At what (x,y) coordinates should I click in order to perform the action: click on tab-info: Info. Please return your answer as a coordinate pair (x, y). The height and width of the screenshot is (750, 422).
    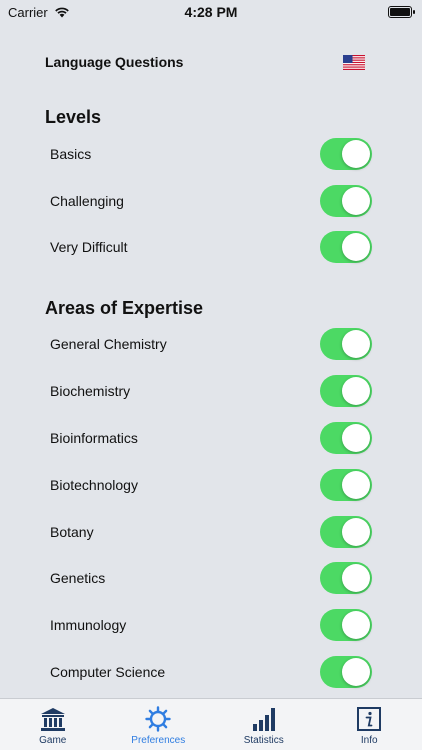
    Looking at the image, I should click on (369, 722).